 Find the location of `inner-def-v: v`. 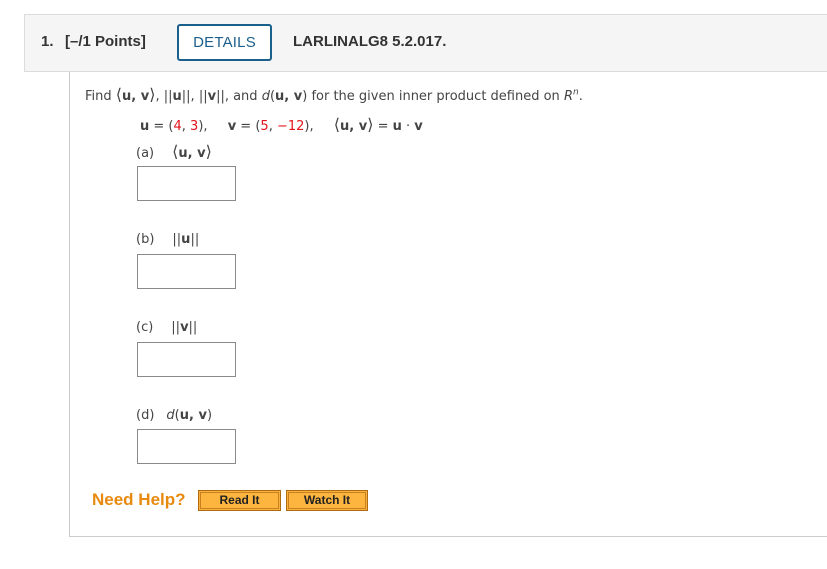

inner-def-v: v is located at coordinates (418, 126).